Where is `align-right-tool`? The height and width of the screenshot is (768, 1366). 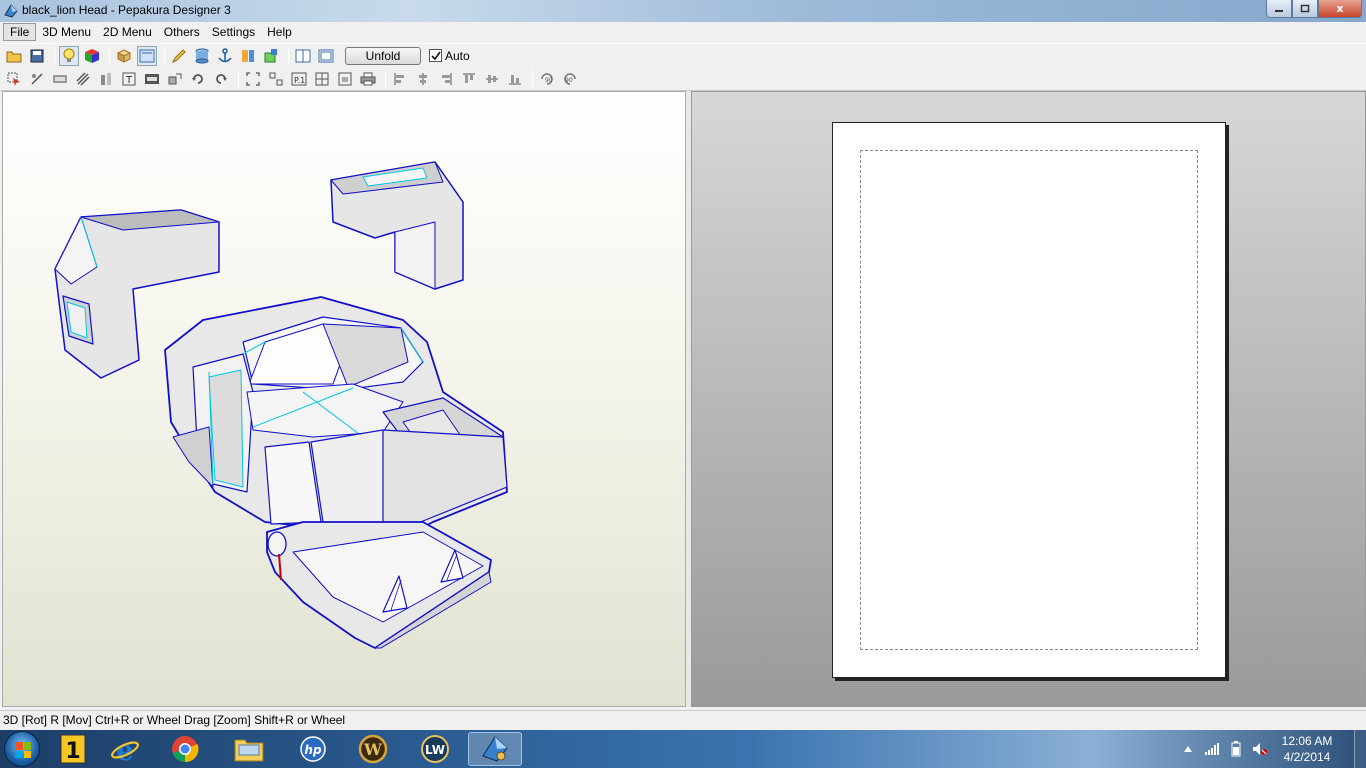
align-right-tool is located at coordinates (446, 79).